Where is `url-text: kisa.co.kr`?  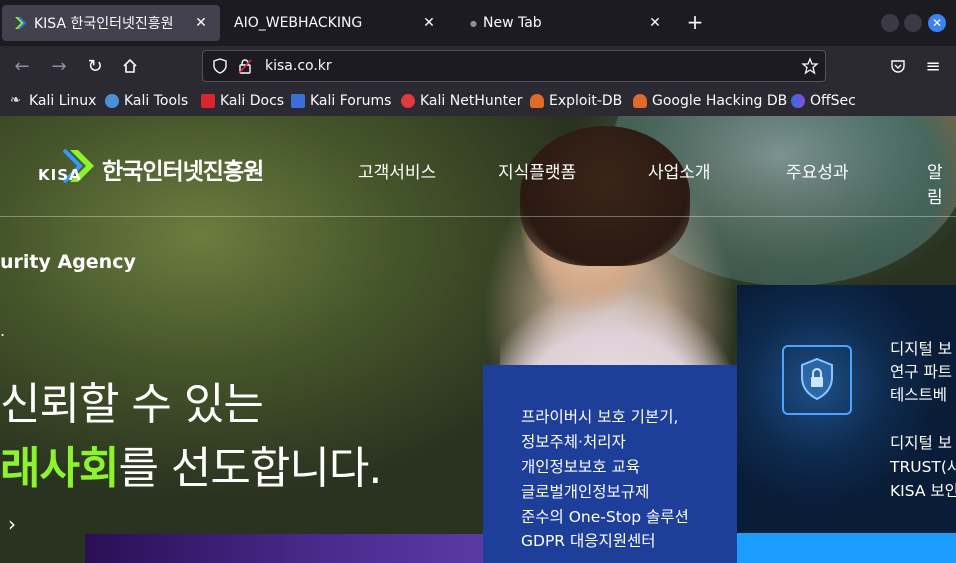 url-text: kisa.co.kr is located at coordinates (298, 66).